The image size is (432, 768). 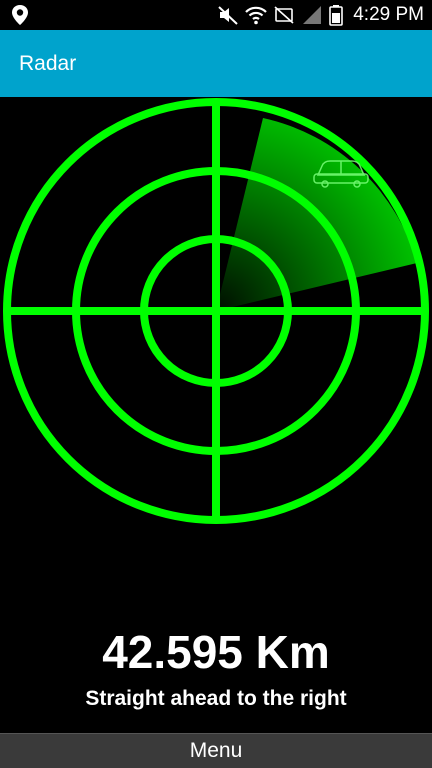 What do you see at coordinates (341, 174) in the screenshot?
I see `car-icon` at bounding box center [341, 174].